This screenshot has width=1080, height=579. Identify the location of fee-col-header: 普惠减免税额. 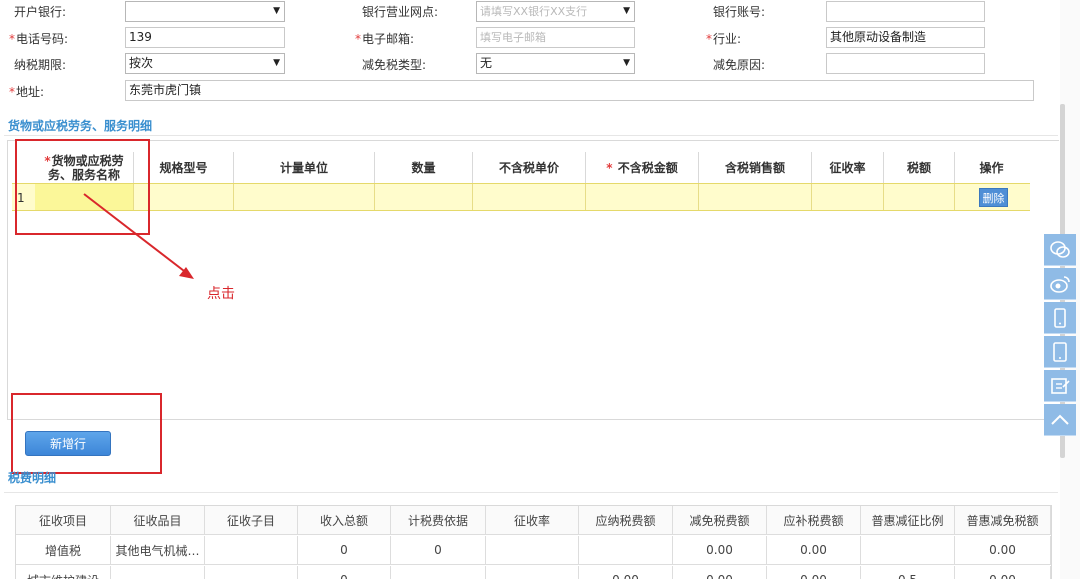
(1003, 520).